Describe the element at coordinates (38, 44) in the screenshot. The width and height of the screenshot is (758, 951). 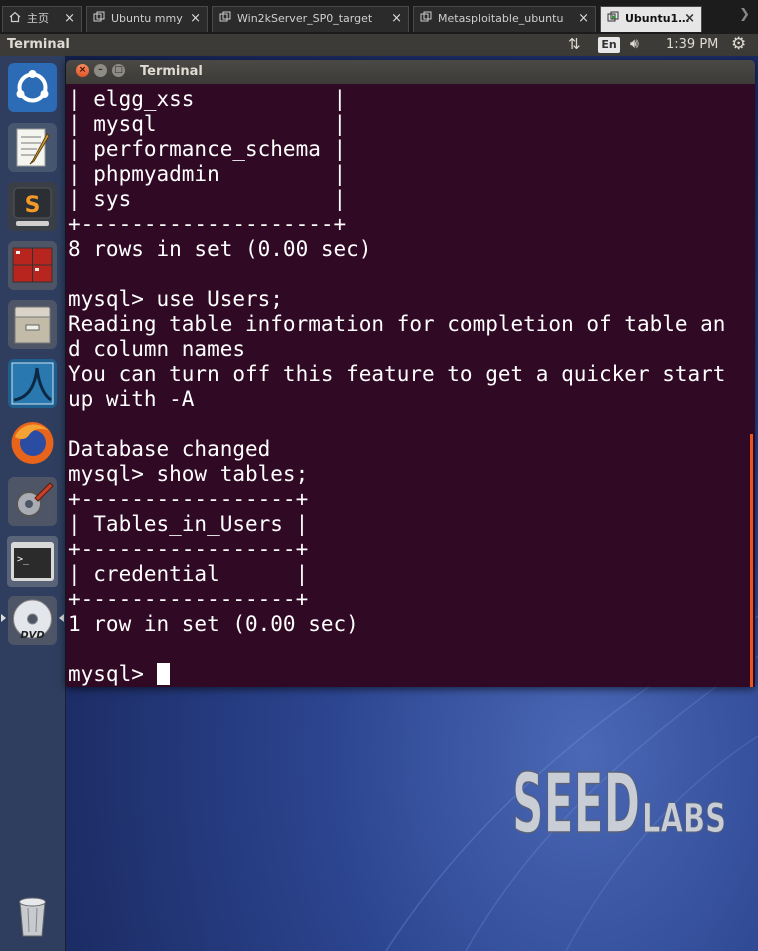
I see `panel-app-title: Terminal` at that location.